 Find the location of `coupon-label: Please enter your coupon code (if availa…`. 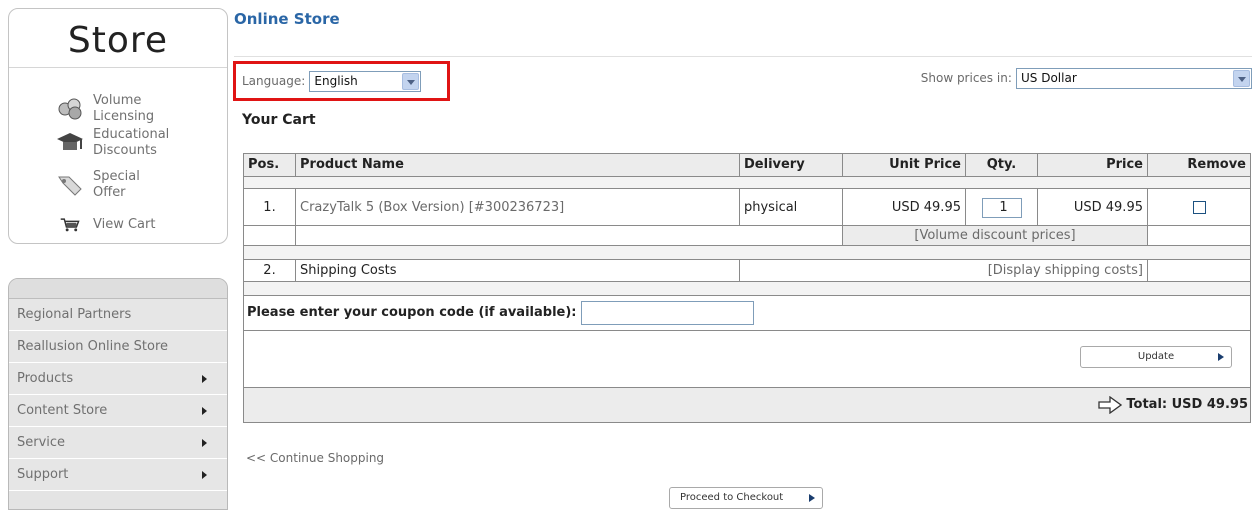

coupon-label: Please enter your coupon code (if availa… is located at coordinates (412, 312).